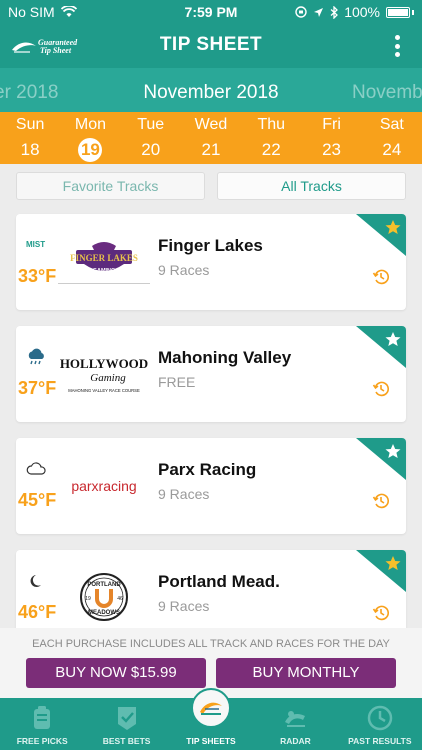 This screenshot has width=422, height=750. Describe the element at coordinates (380, 741) in the screenshot. I see `tab-label: PAST RESULTS` at that location.